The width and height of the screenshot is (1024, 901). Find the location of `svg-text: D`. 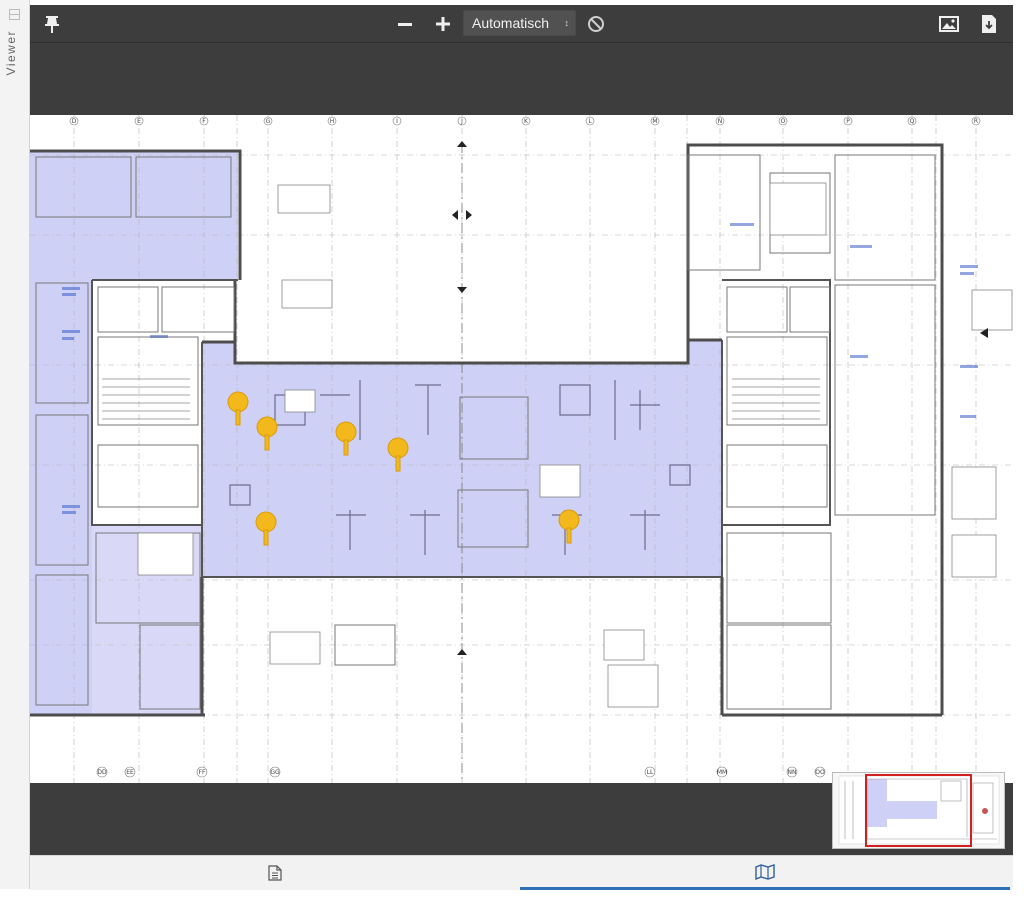

svg-text: D is located at coordinates (74, 121).